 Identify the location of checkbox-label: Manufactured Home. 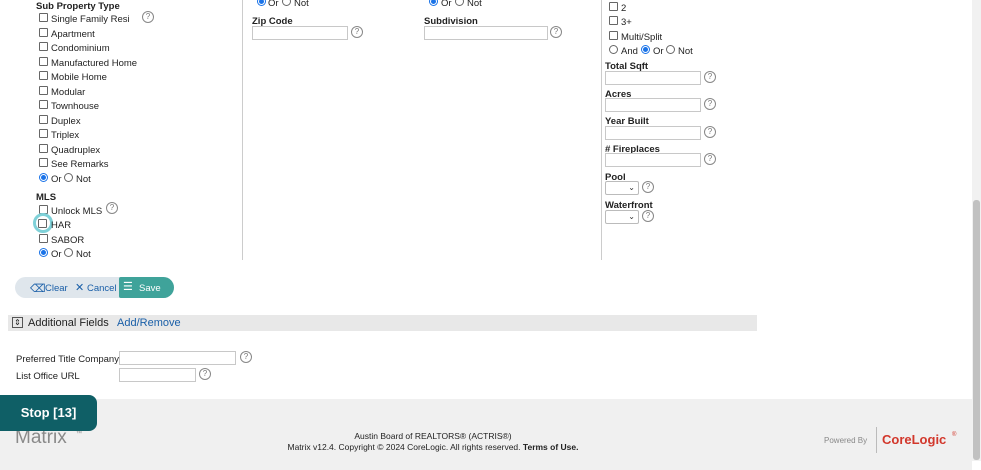
(94, 63).